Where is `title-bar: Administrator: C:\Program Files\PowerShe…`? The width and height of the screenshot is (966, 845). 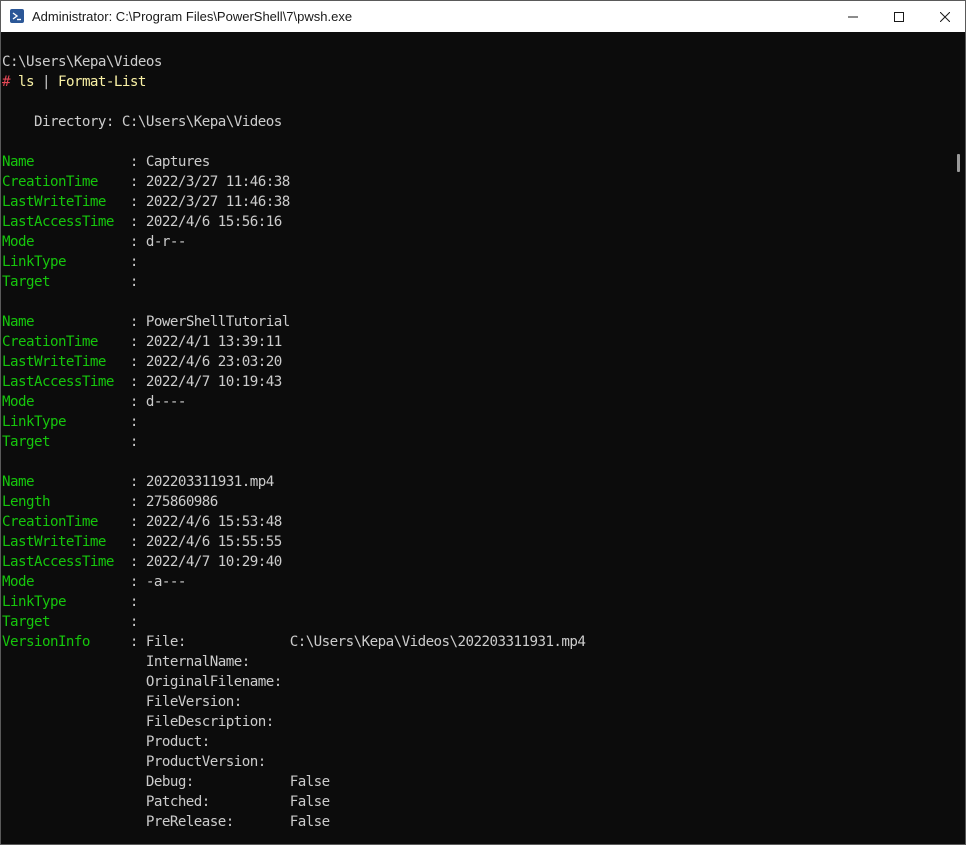
title-bar: Administrator: C:\Program Files\PowerShe… is located at coordinates (483, 16).